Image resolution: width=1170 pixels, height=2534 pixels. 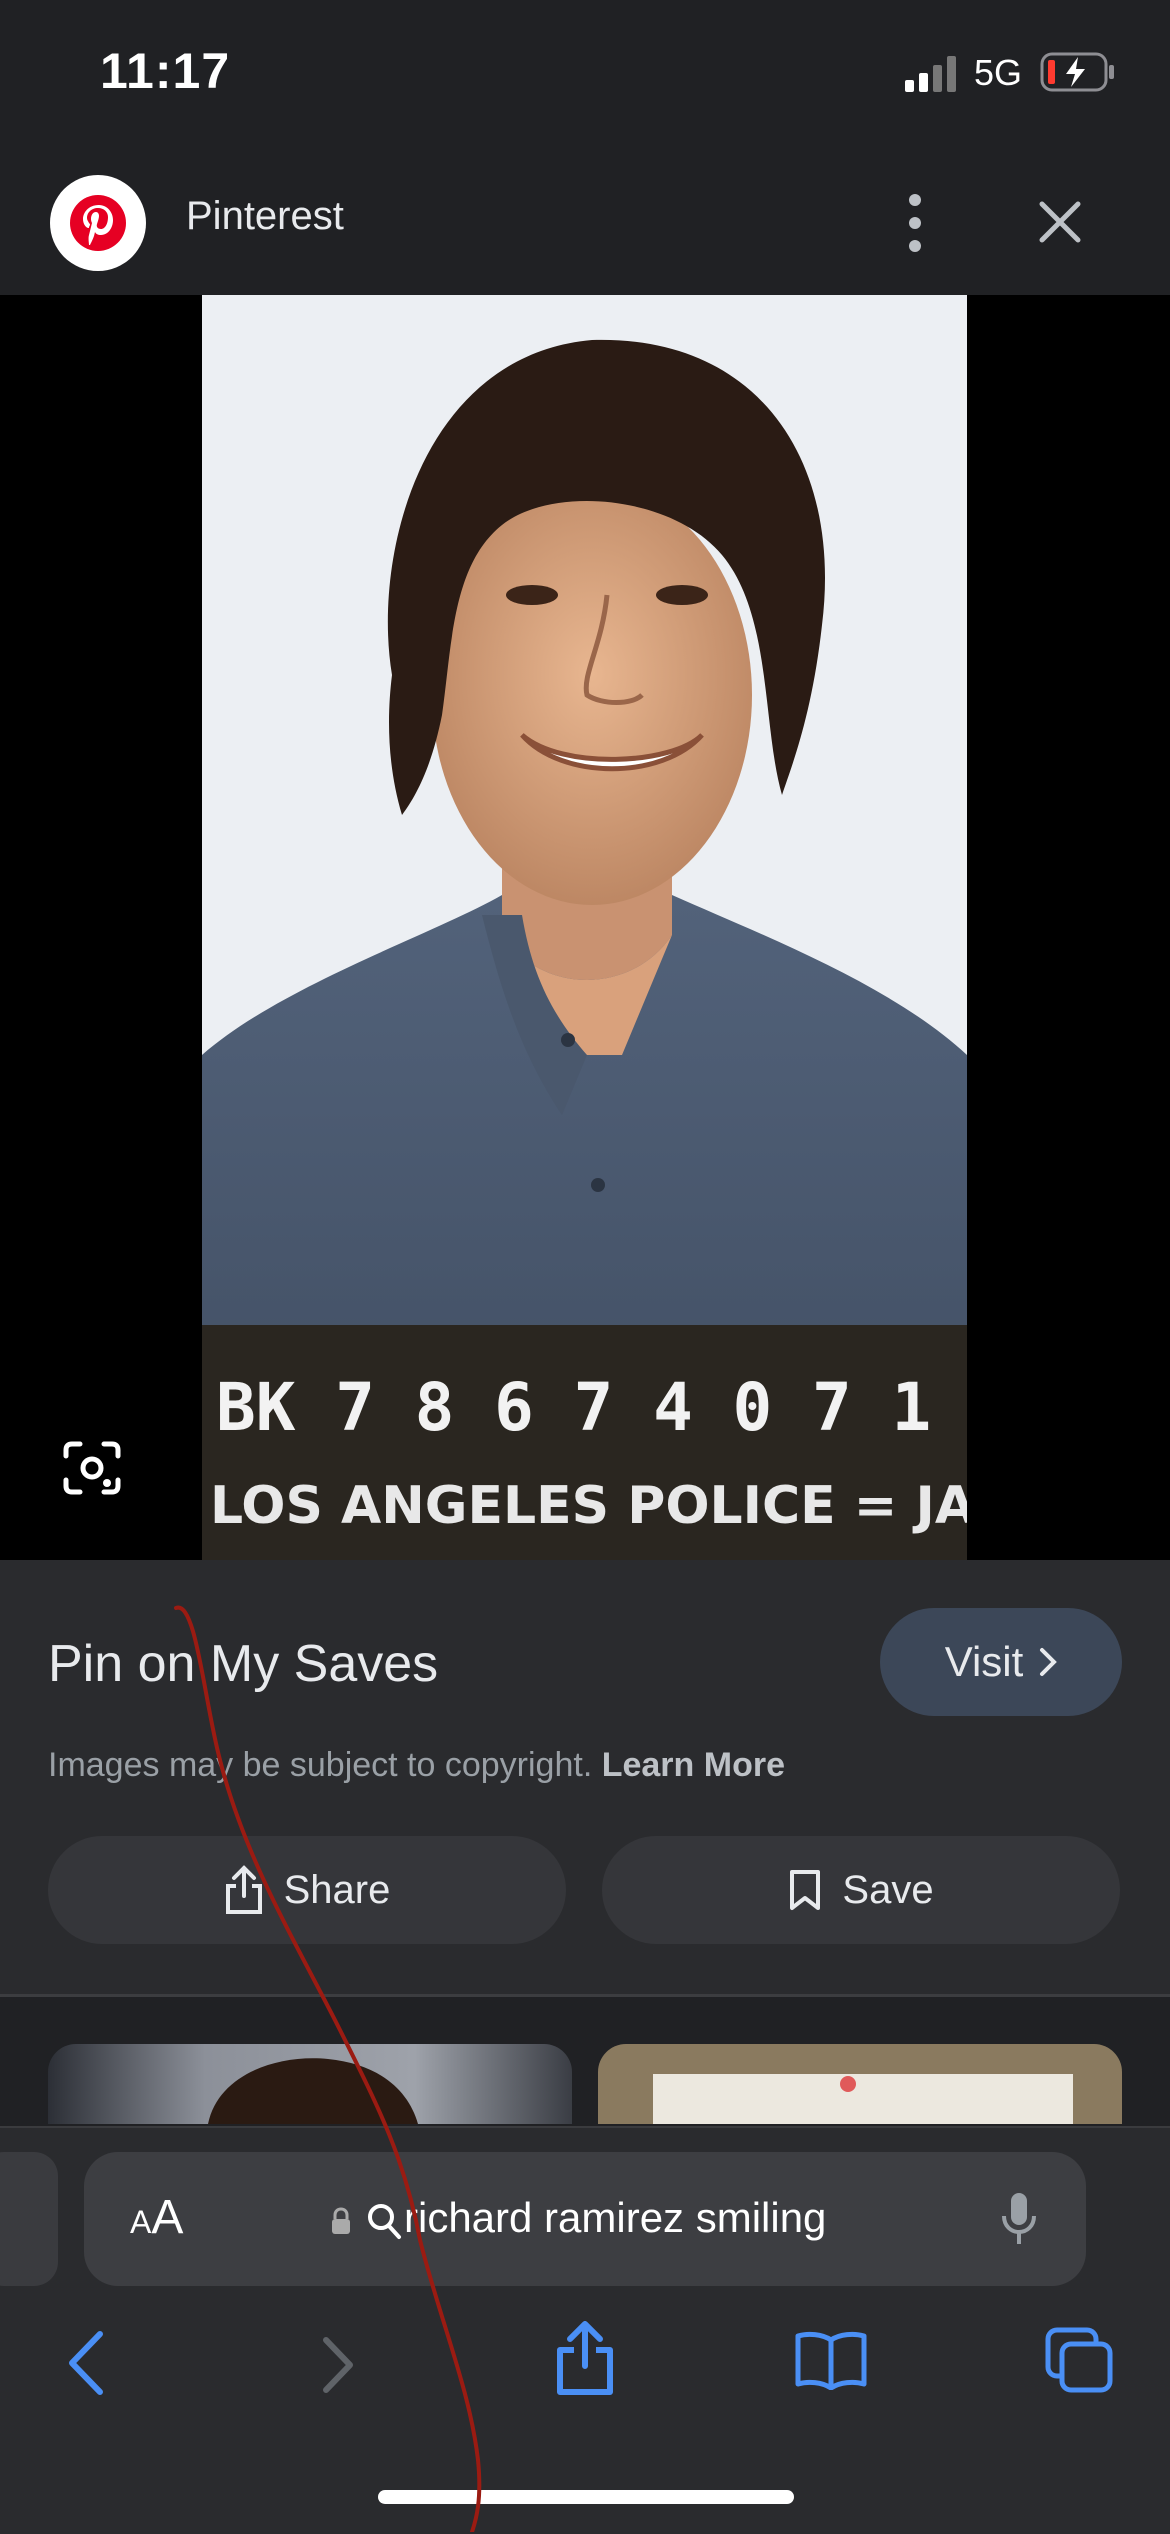 What do you see at coordinates (585, 222) in the screenshot?
I see `viewer-header` at bounding box center [585, 222].